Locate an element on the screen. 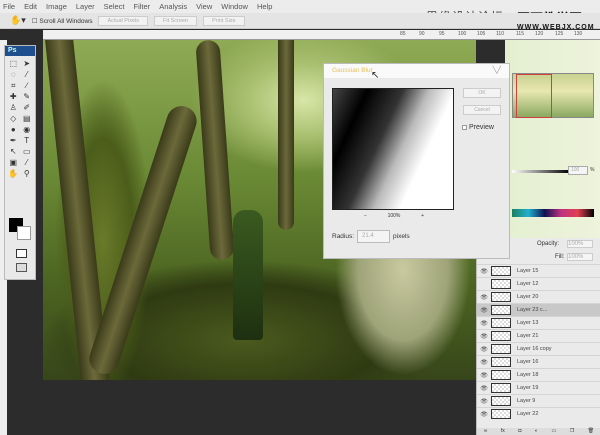 This screenshot has height=435, width=600. layer-row: 👁 Layer 15 is located at coordinates (538, 270).